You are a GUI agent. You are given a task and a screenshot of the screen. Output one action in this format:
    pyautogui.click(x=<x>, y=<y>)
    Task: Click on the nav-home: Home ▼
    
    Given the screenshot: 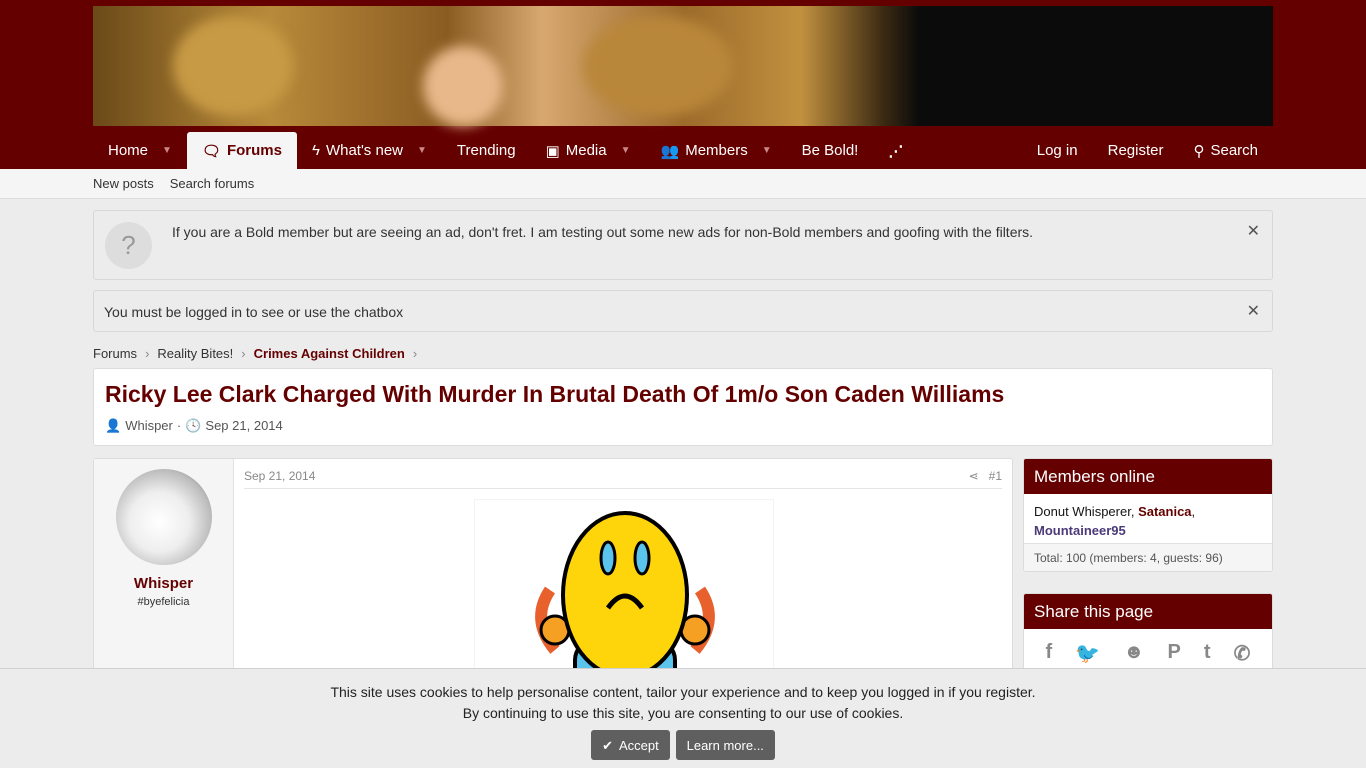 What is the action you would take?
    pyautogui.click(x=140, y=150)
    